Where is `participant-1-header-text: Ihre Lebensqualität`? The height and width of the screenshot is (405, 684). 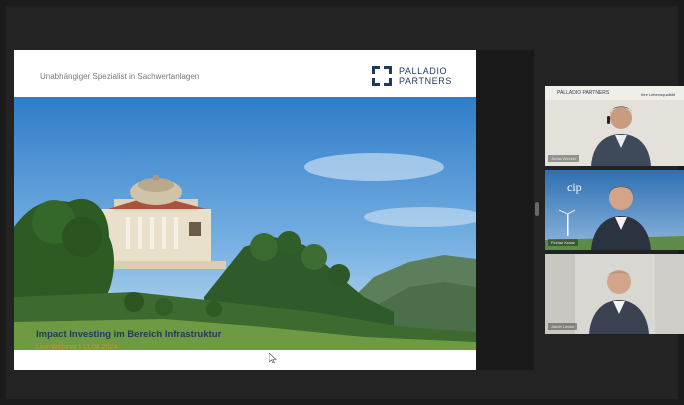 participant-1-header-text: Ihre Lebensqualität is located at coordinates (657, 94).